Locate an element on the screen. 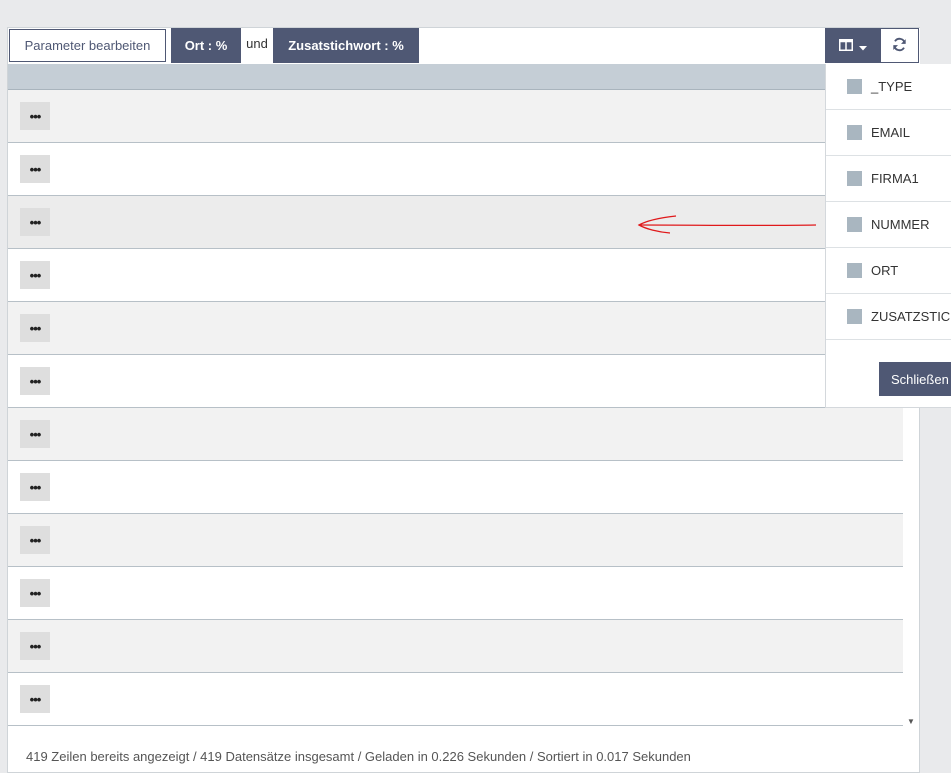  filter-connector: und is located at coordinates (257, 43).